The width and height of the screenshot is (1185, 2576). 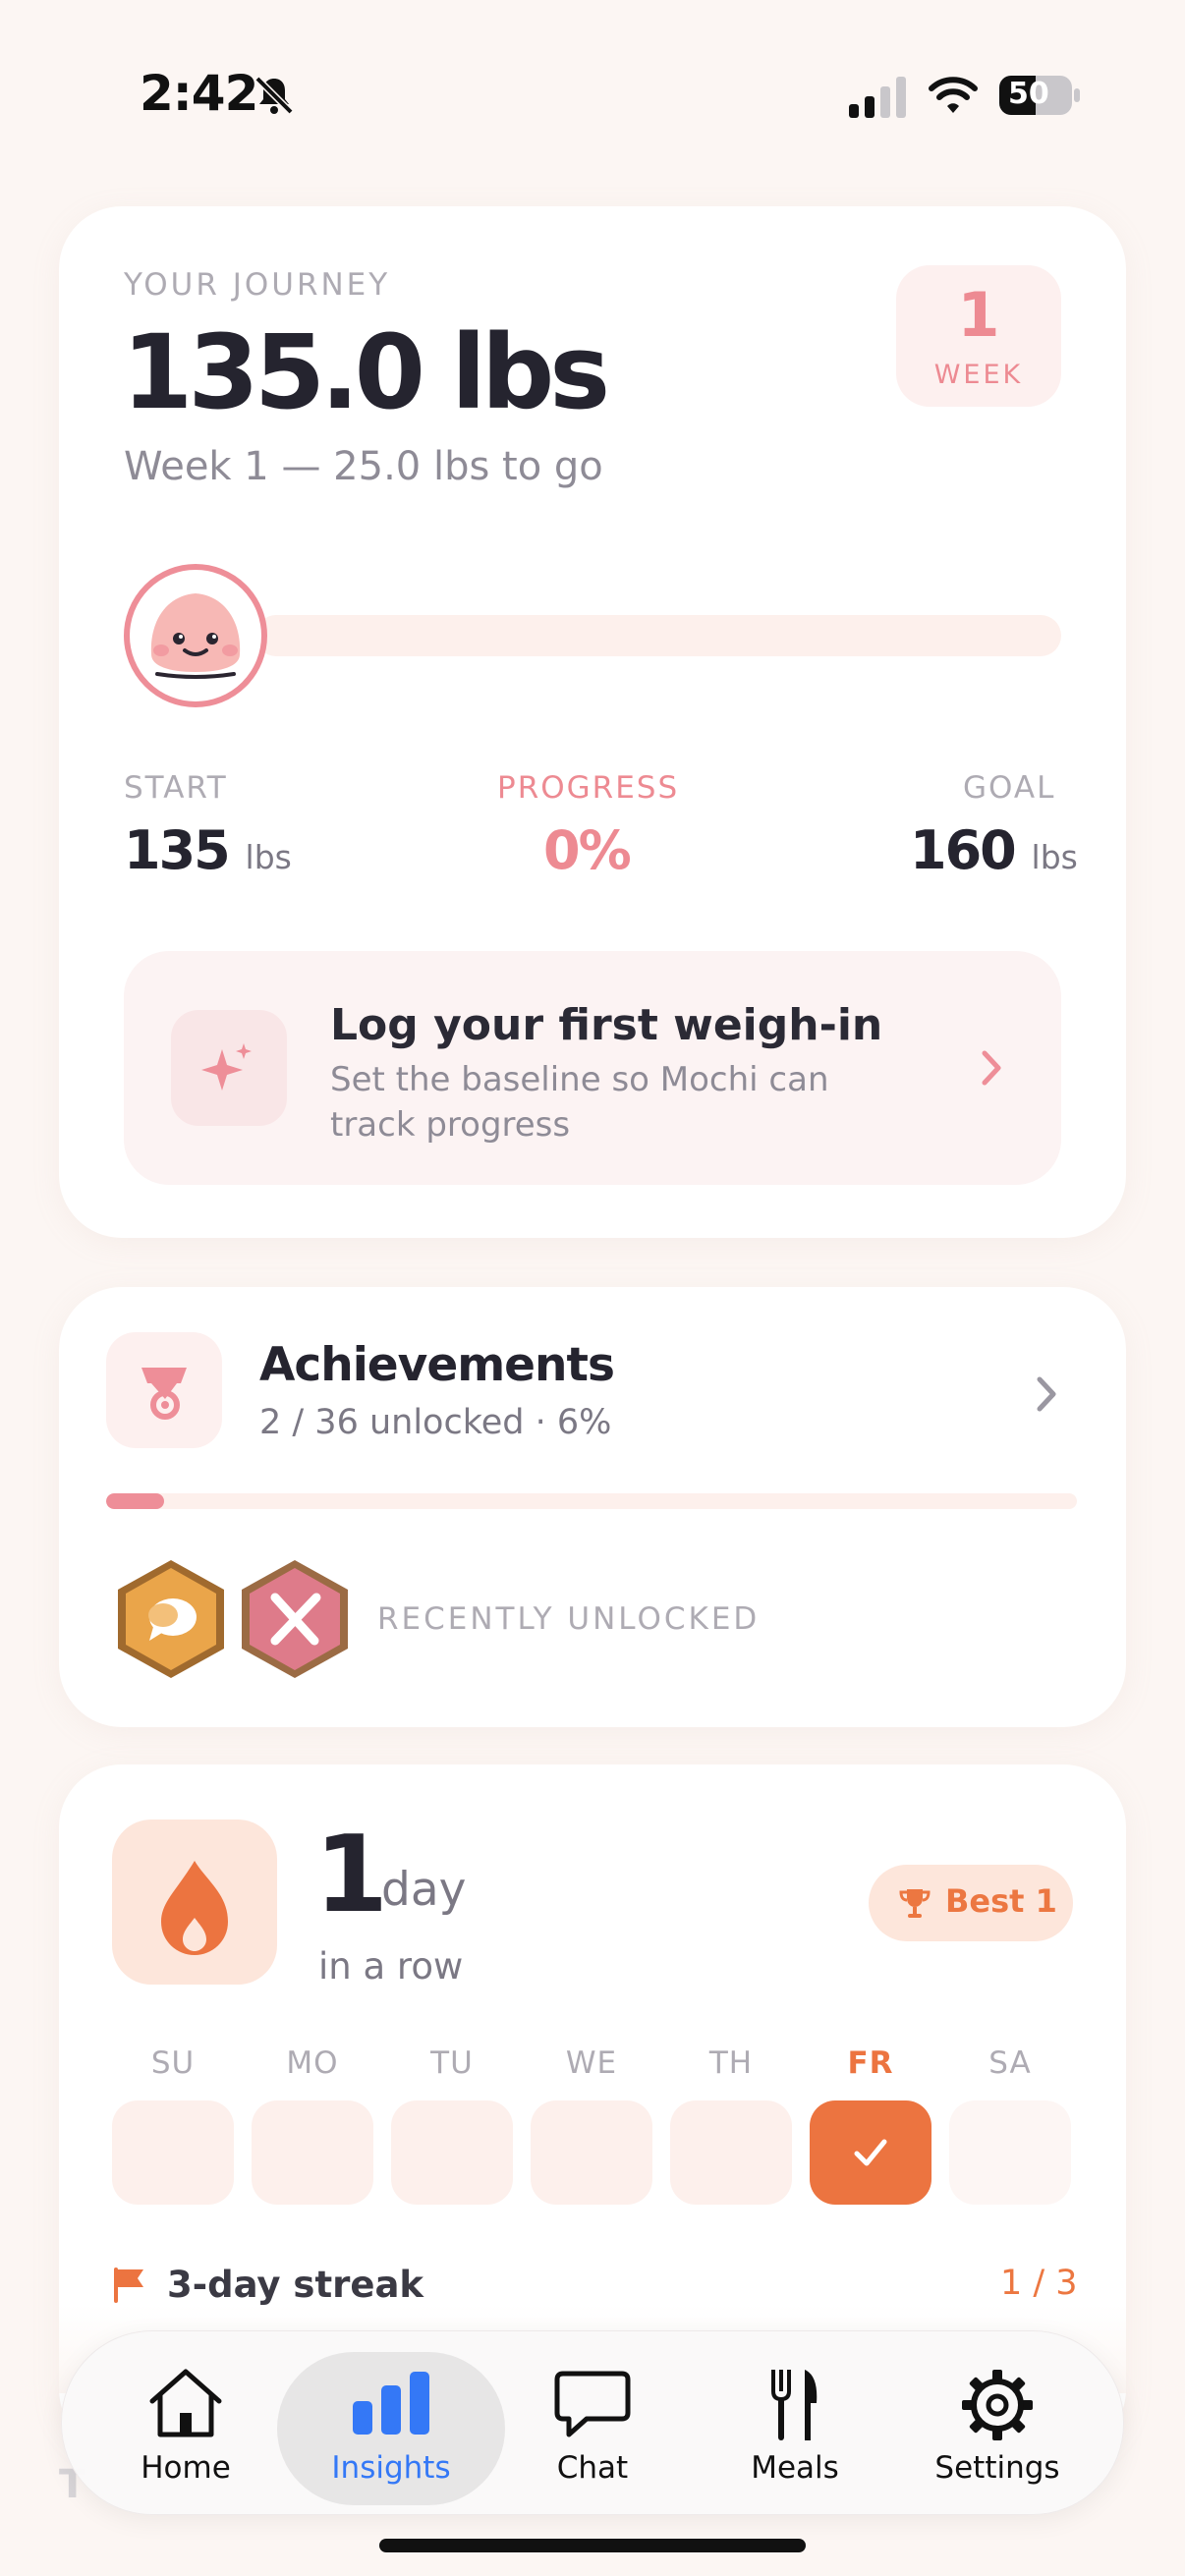 I want to click on sparkle-icon-box, so click(x=229, y=1068).